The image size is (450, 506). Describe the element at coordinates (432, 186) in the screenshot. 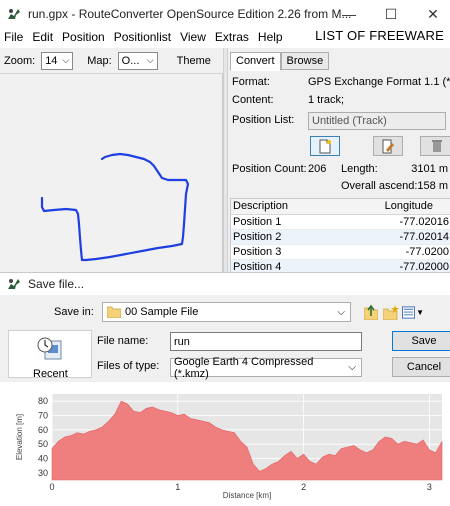

I see `ascend-value: 158 m` at that location.